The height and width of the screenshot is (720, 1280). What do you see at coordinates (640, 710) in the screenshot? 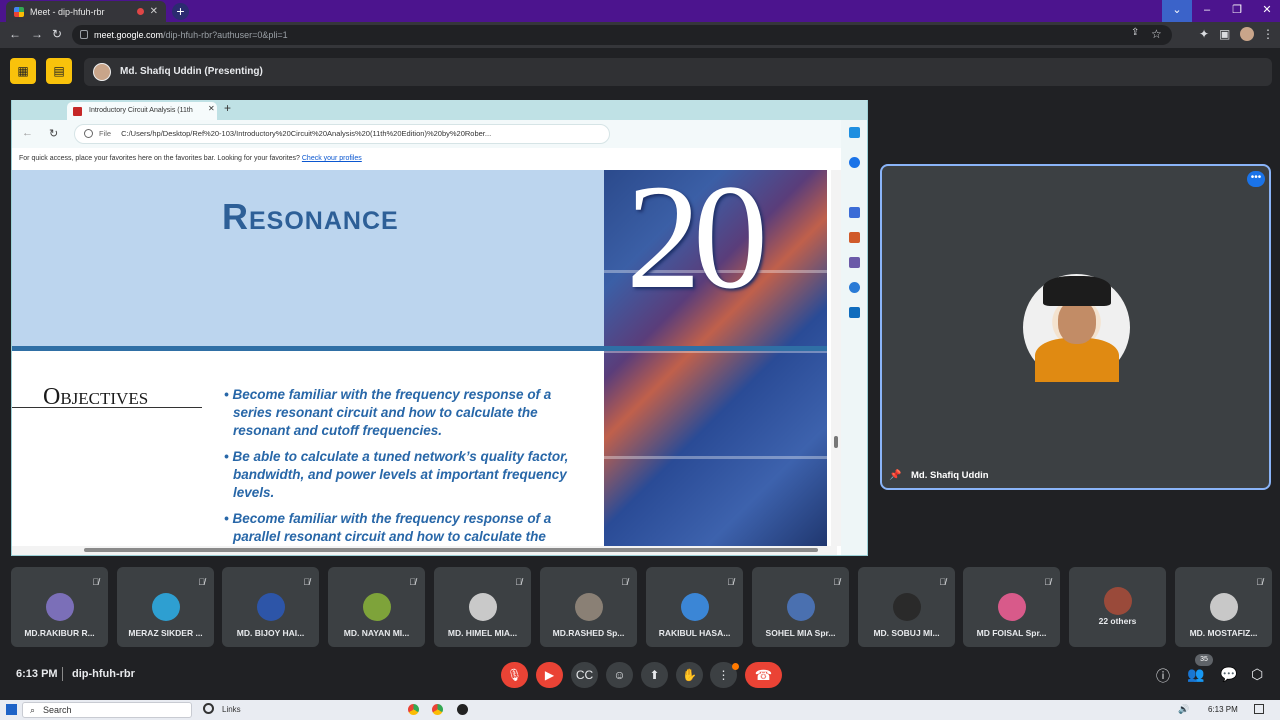
I see `windows-taskbar` at bounding box center [640, 710].